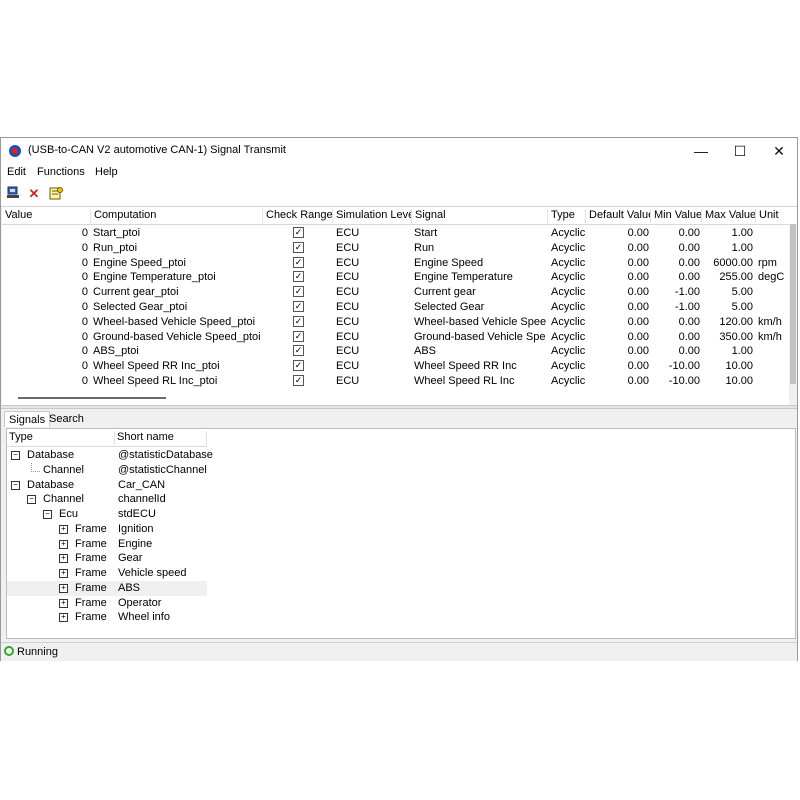  What do you see at coordinates (107, 588) in the screenshot?
I see `tree-row: + Frame ABS` at bounding box center [107, 588].